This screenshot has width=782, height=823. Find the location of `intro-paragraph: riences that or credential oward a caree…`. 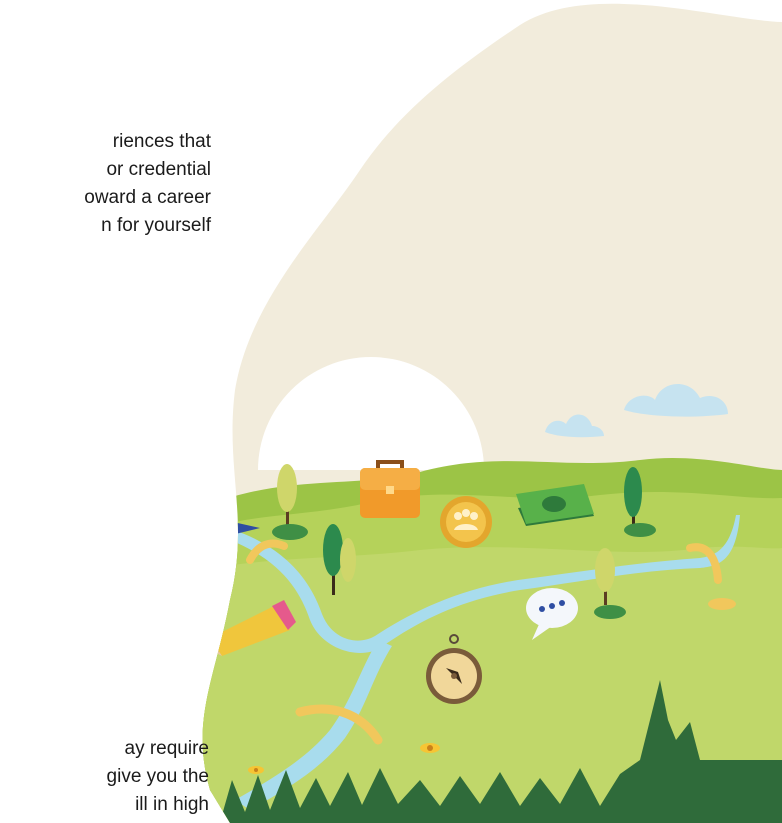

intro-paragraph: riences that or credential oward a caree… is located at coordinates (105, 184).